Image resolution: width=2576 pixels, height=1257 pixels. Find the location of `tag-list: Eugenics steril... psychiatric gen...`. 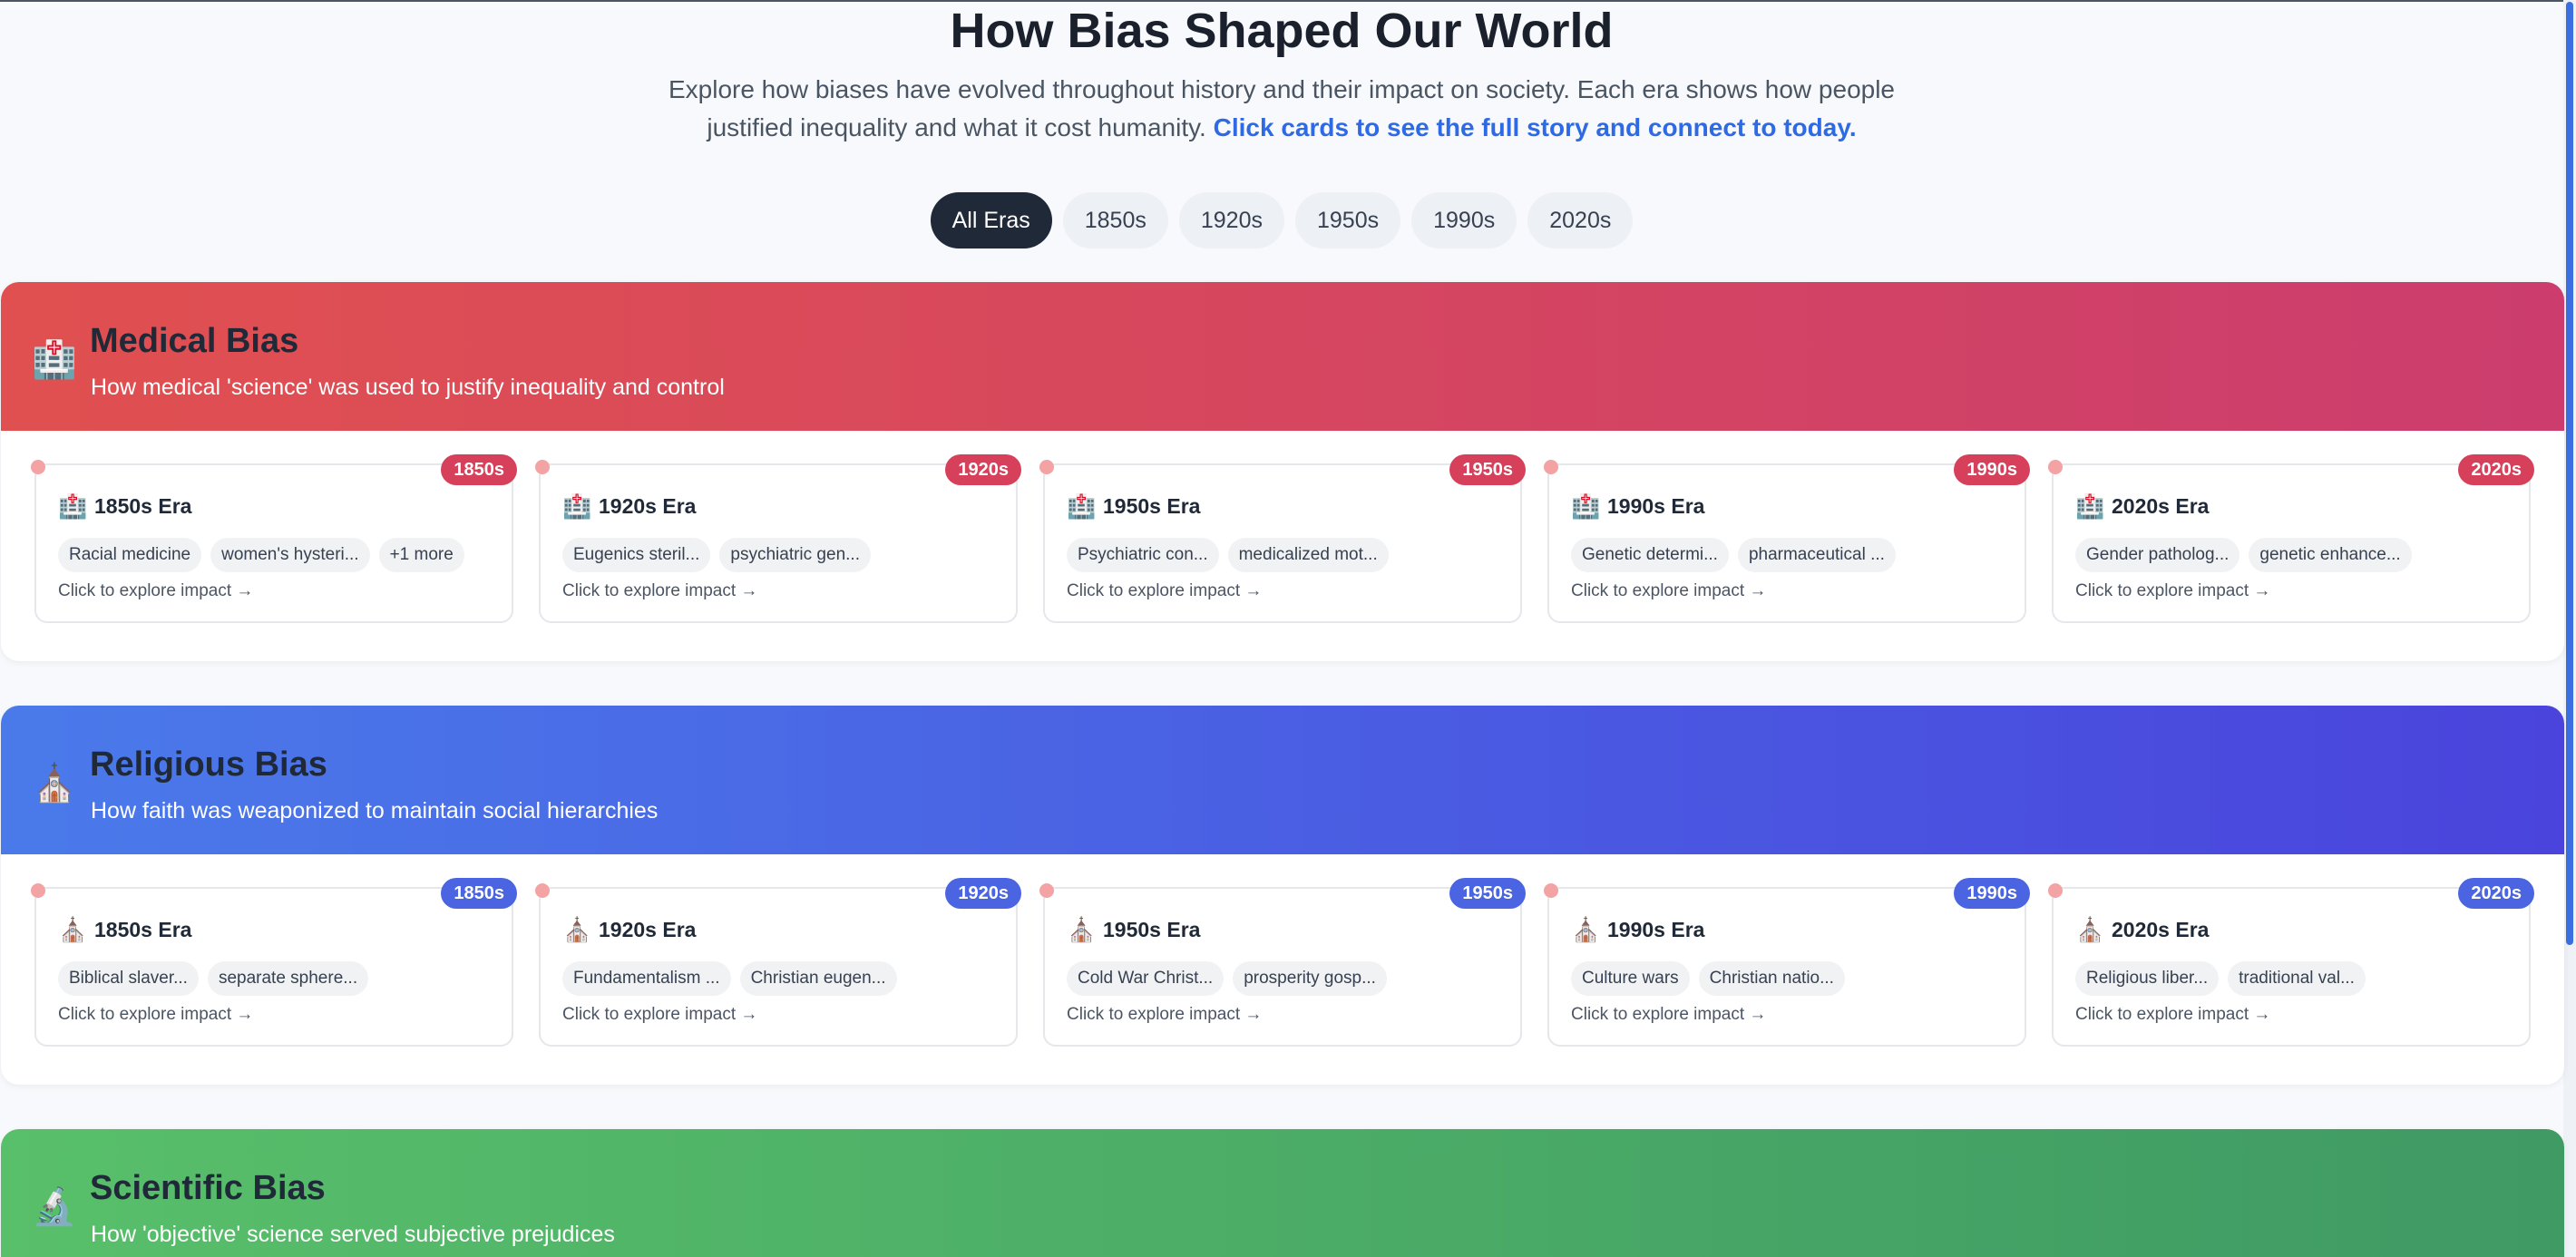

tag-list: Eugenics steril... psychiatric gen... is located at coordinates (716, 555).